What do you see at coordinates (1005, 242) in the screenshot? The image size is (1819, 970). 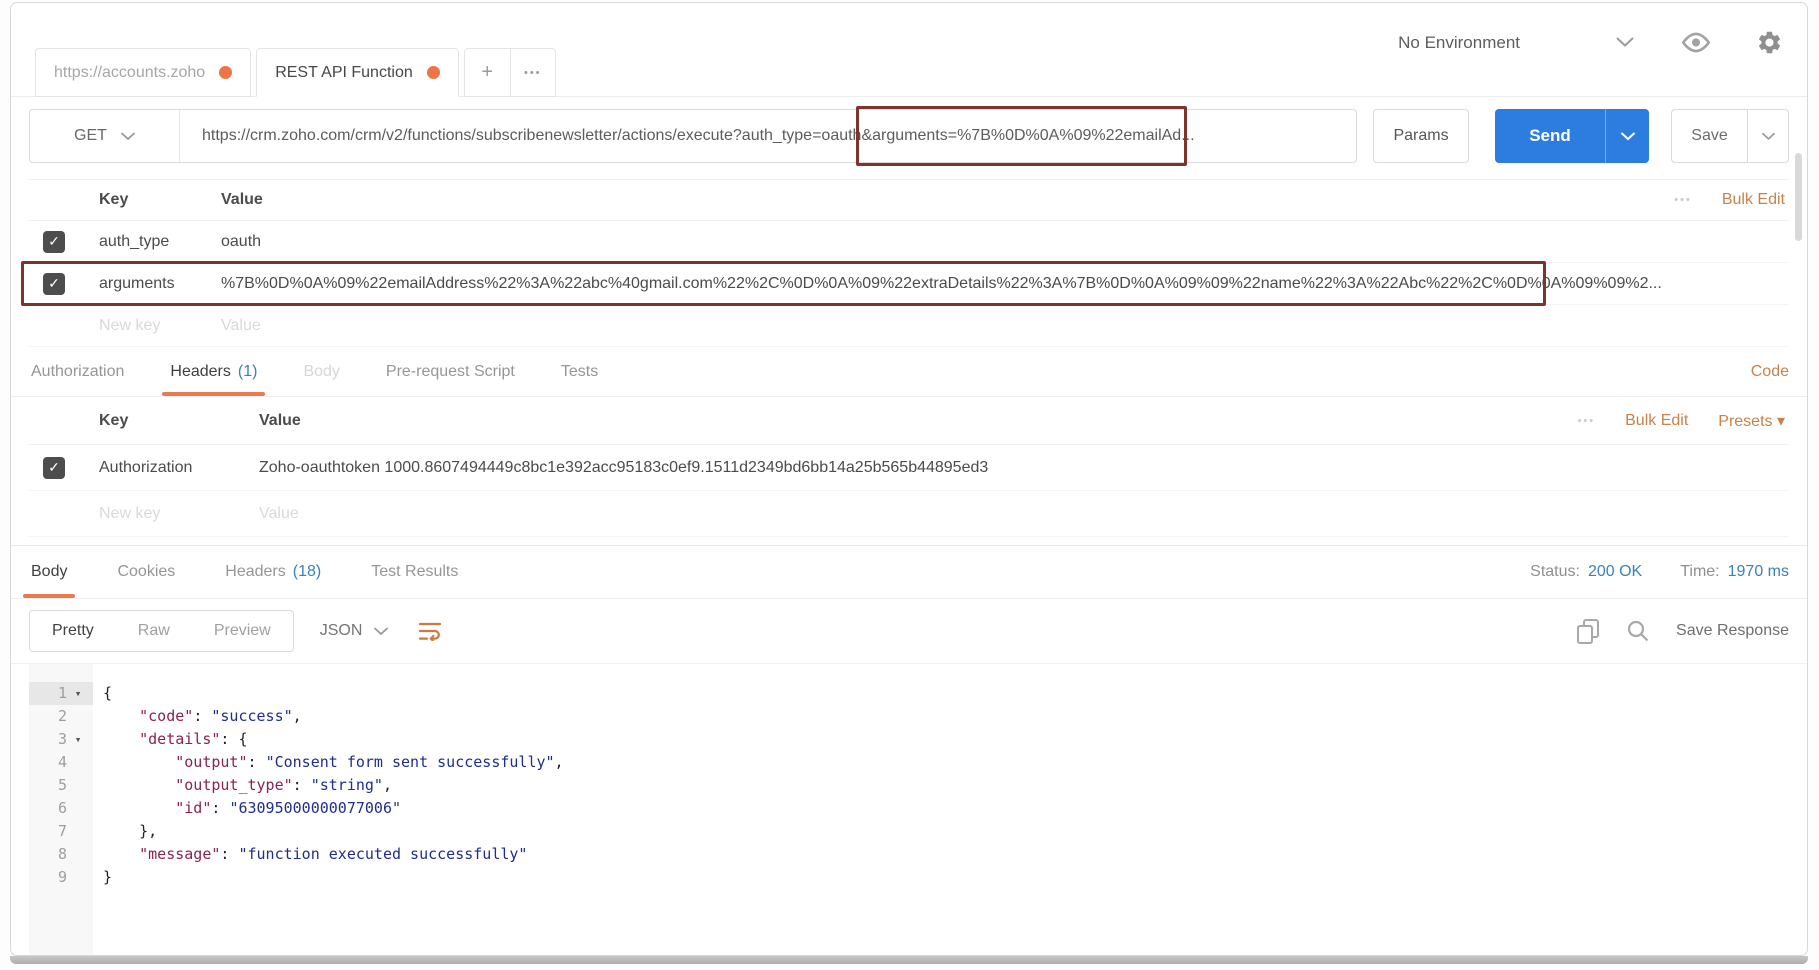 I see `param-value: oauth` at bounding box center [1005, 242].